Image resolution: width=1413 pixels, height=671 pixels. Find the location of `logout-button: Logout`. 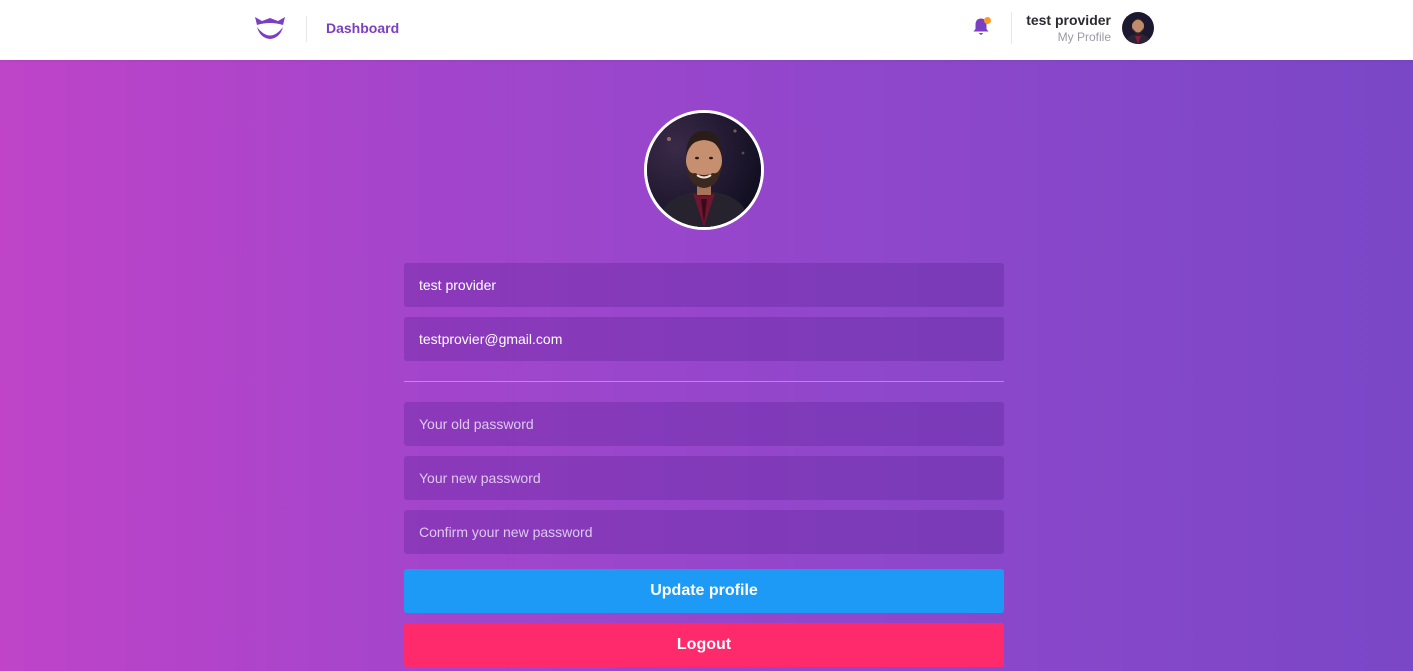

logout-button: Logout is located at coordinates (704, 645).